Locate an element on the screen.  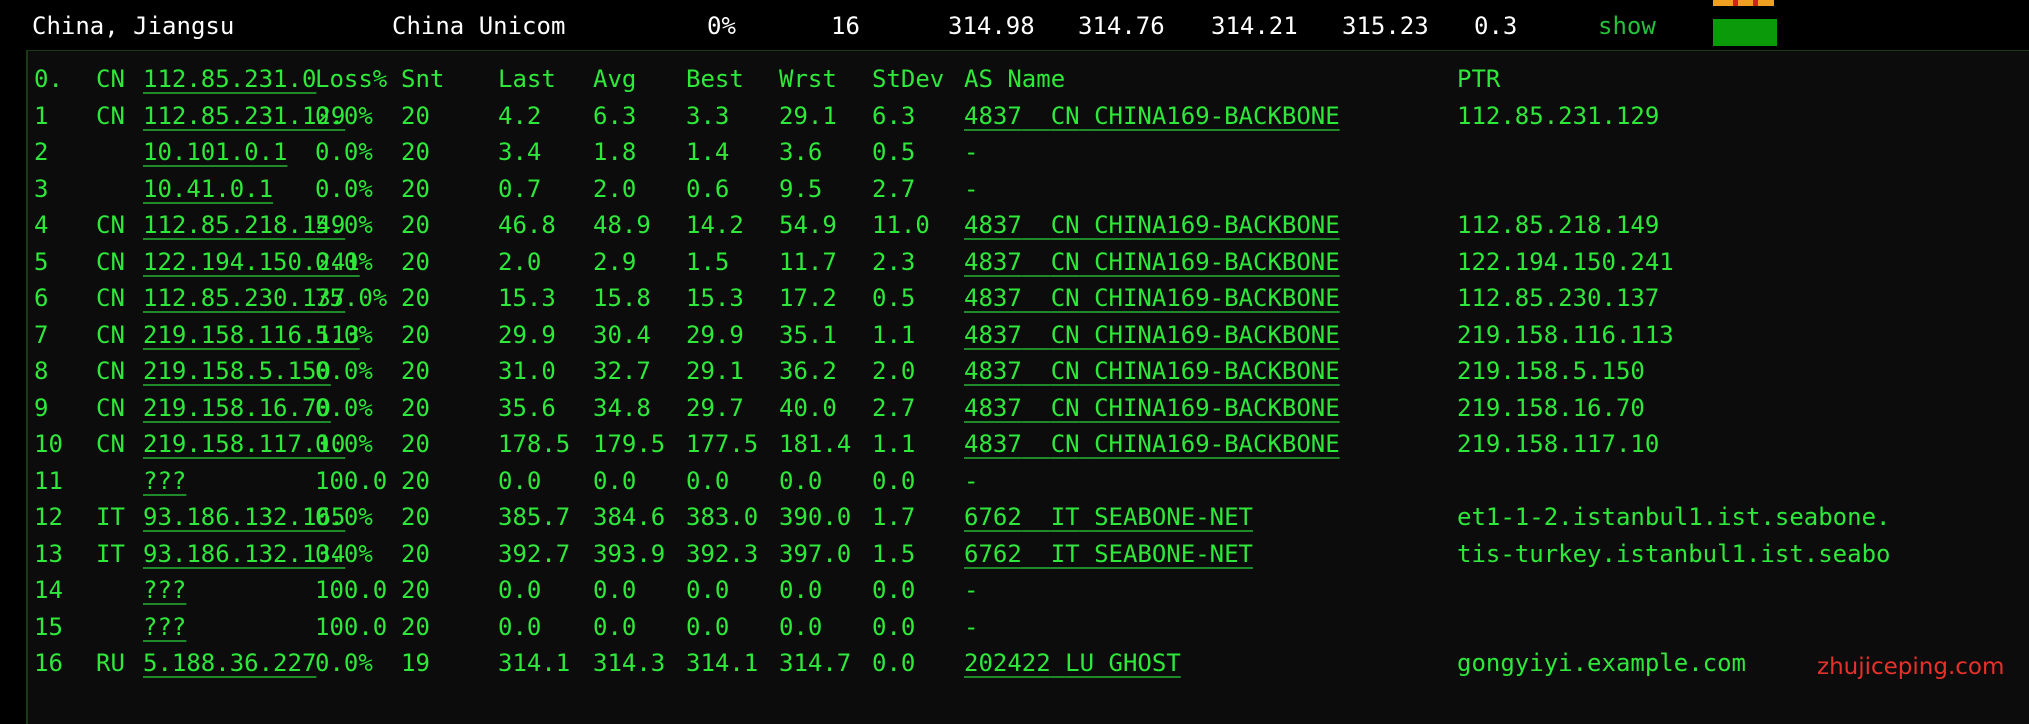
column-header-loss: Loss% is located at coordinates (351, 79).